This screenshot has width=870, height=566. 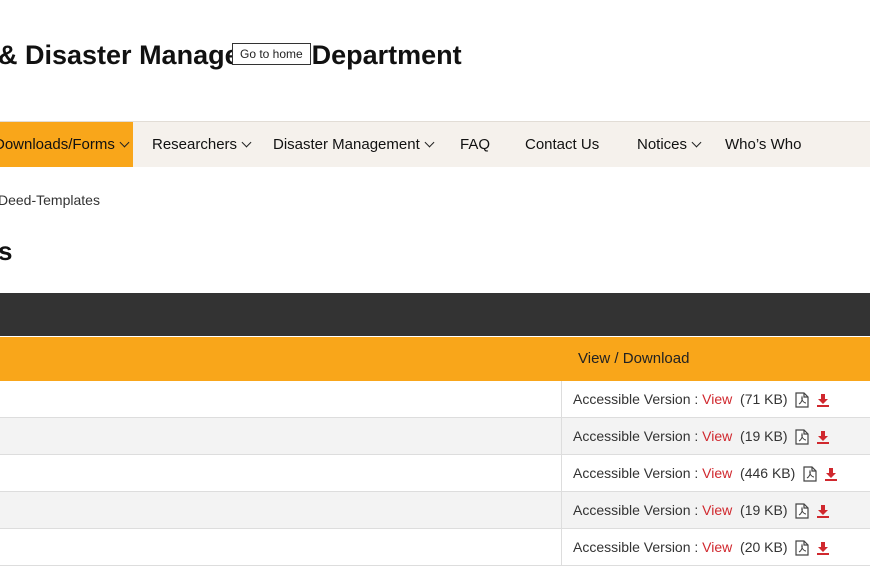 I want to click on download-cell: Accessible Version : View (446 KB), so click(x=705, y=473).